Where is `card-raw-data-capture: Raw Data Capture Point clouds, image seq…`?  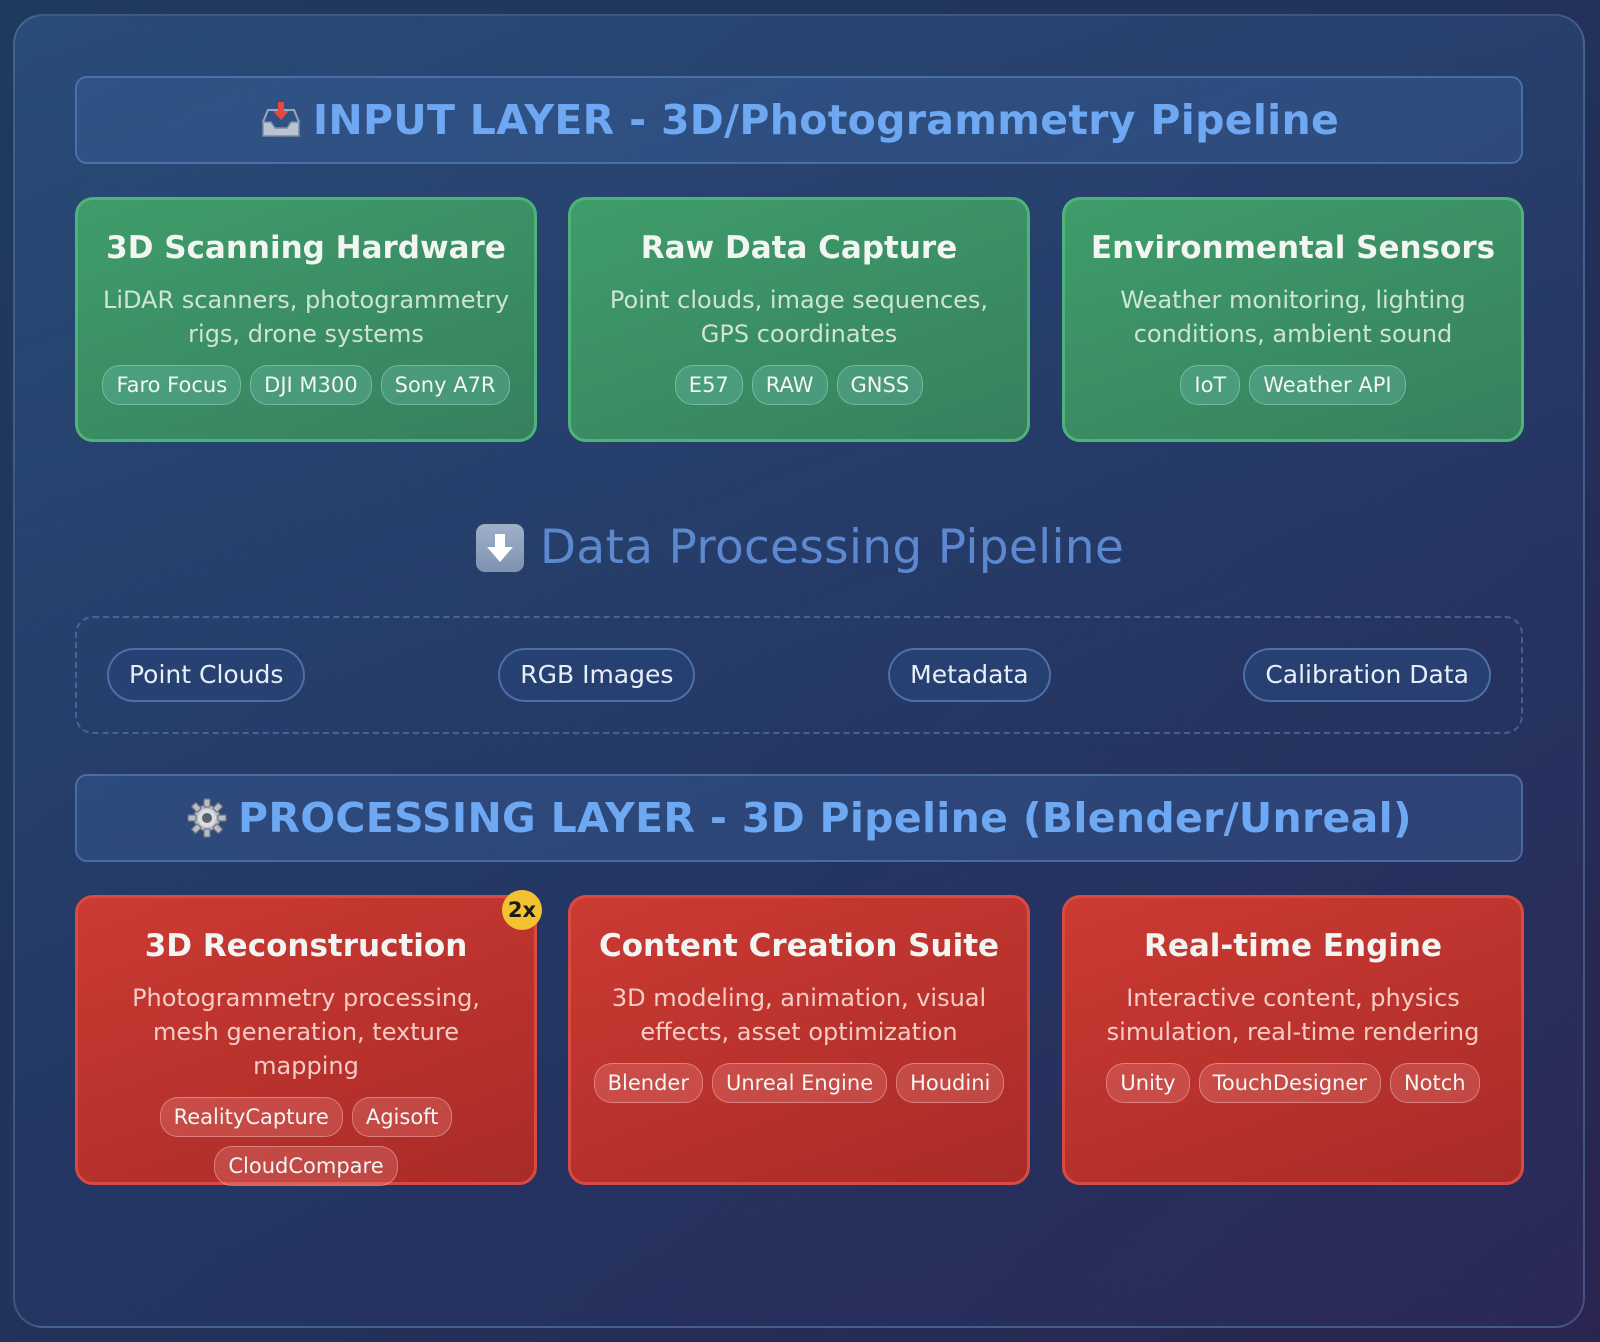 card-raw-data-capture: Raw Data Capture Point clouds, image seq… is located at coordinates (799, 319).